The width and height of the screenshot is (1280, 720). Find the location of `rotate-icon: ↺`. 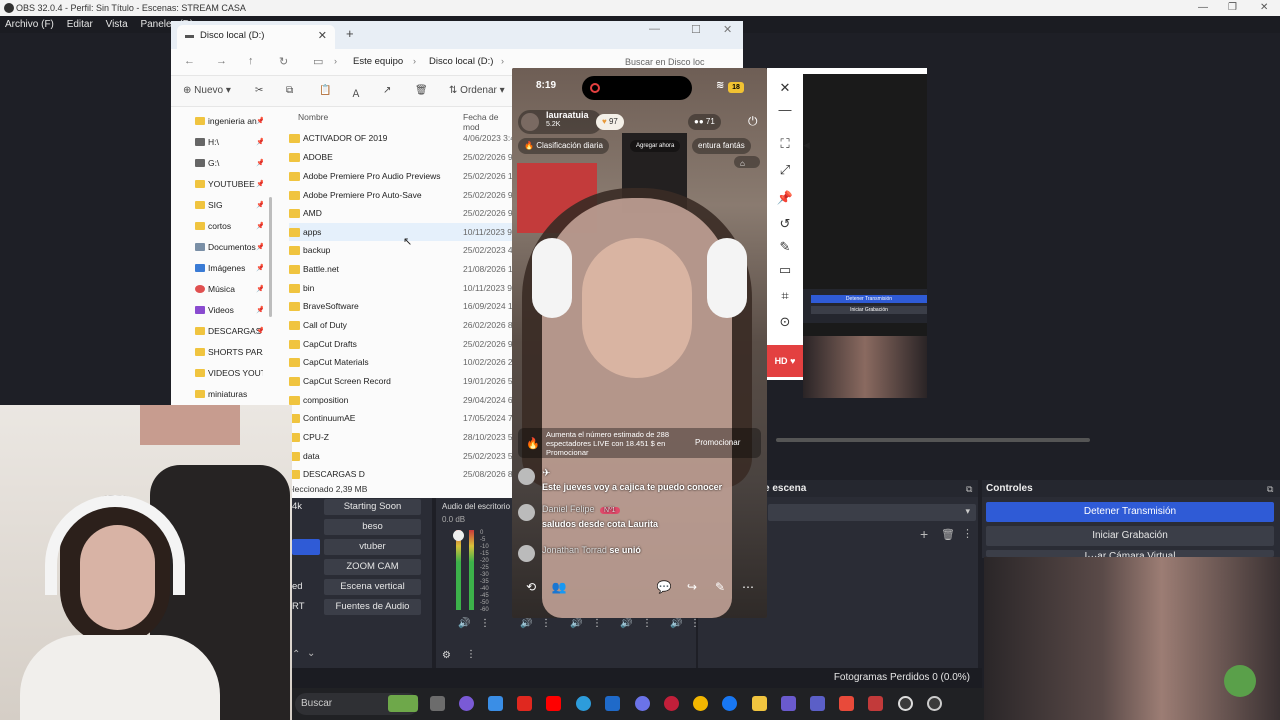

rotate-icon: ↺ is located at coordinates (785, 224).